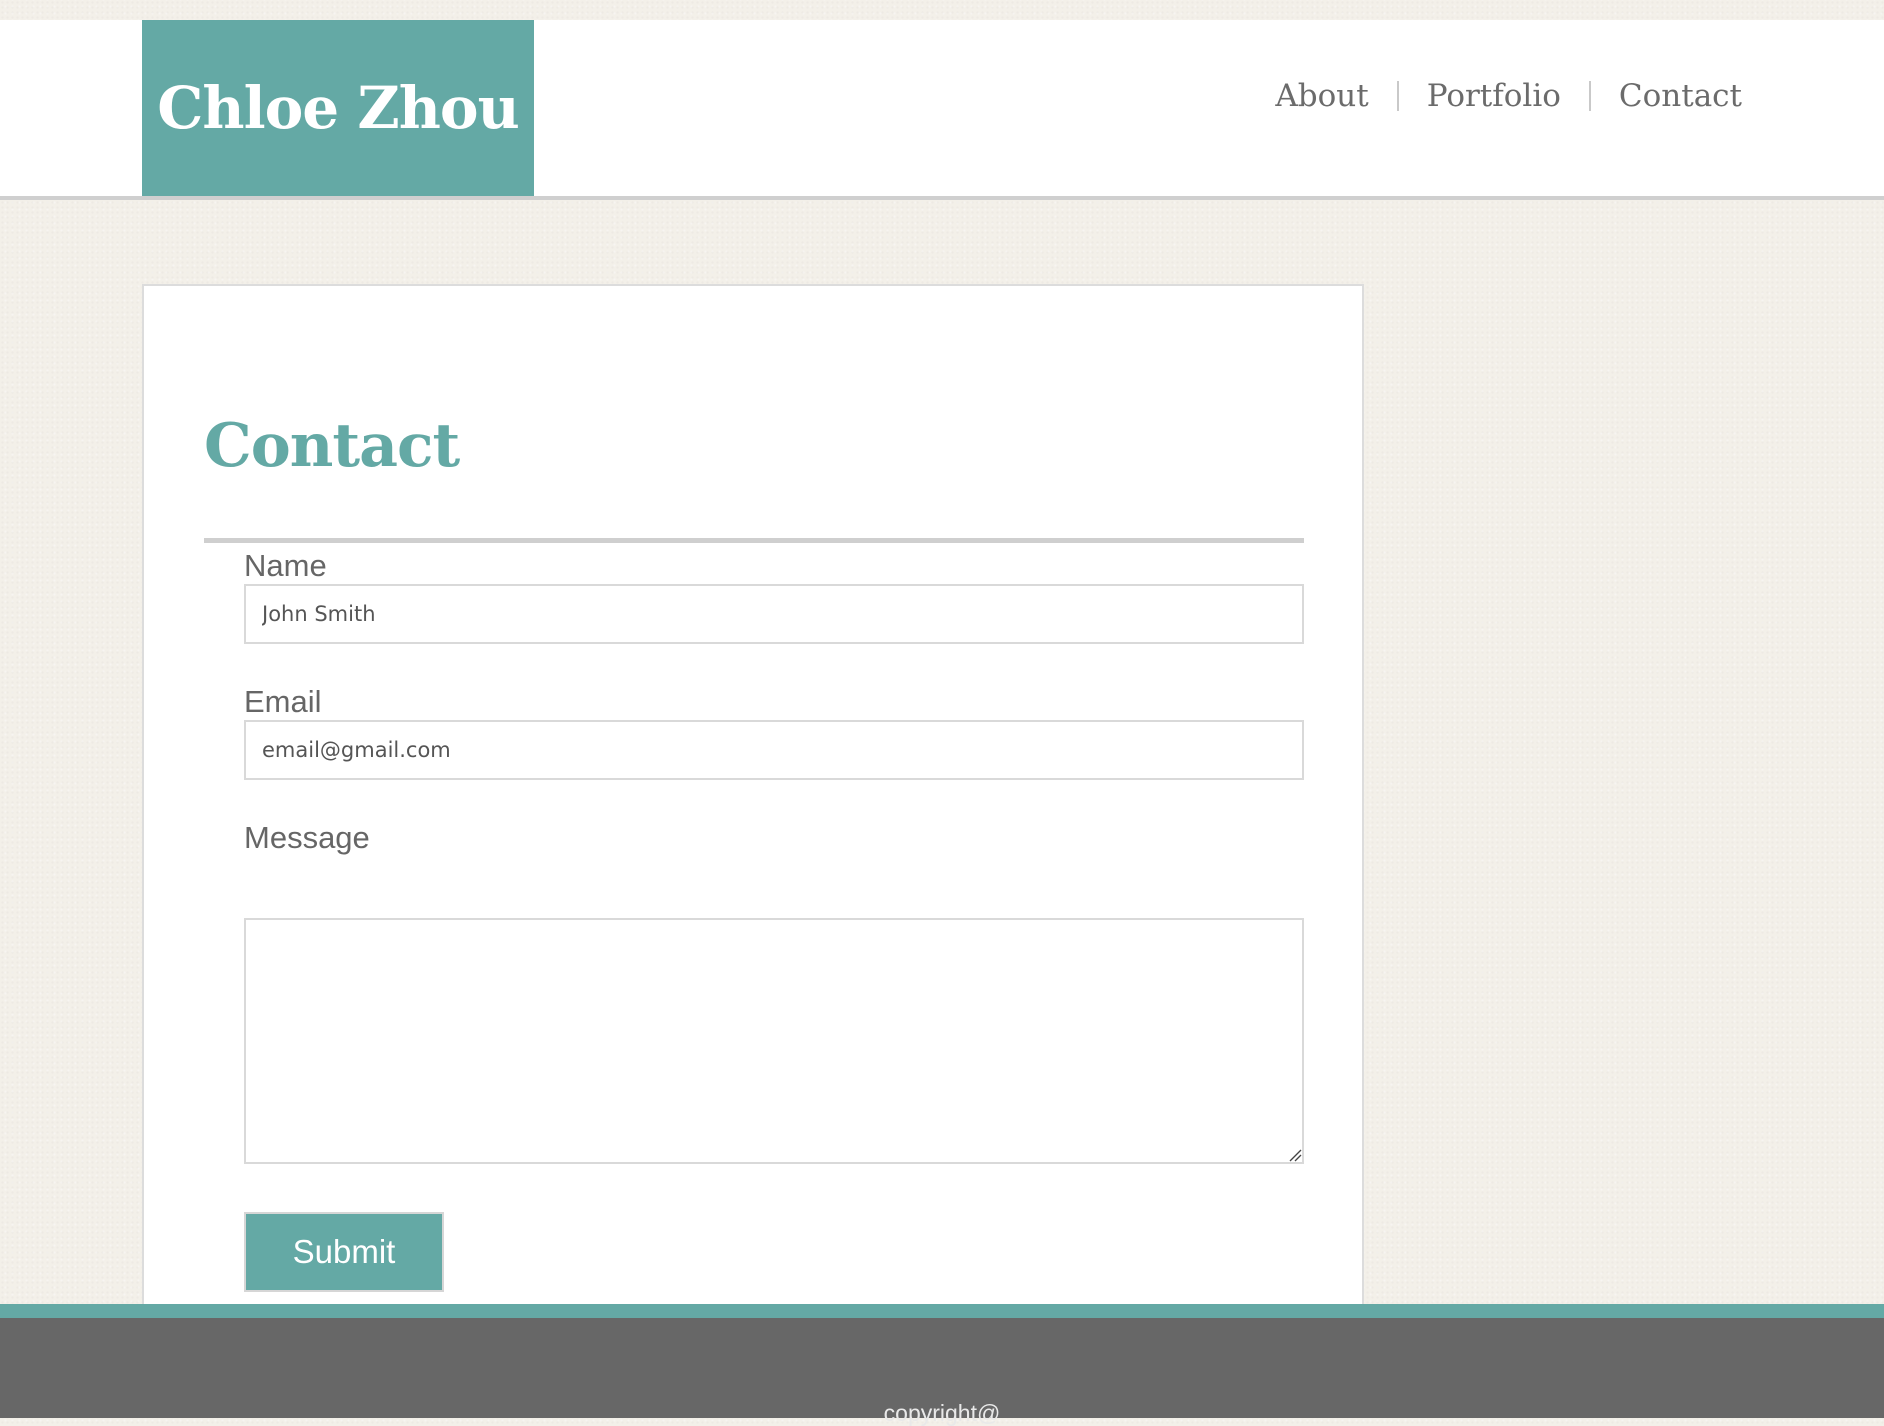 This screenshot has width=1884, height=1426. I want to click on name-label: Name, so click(285, 565).